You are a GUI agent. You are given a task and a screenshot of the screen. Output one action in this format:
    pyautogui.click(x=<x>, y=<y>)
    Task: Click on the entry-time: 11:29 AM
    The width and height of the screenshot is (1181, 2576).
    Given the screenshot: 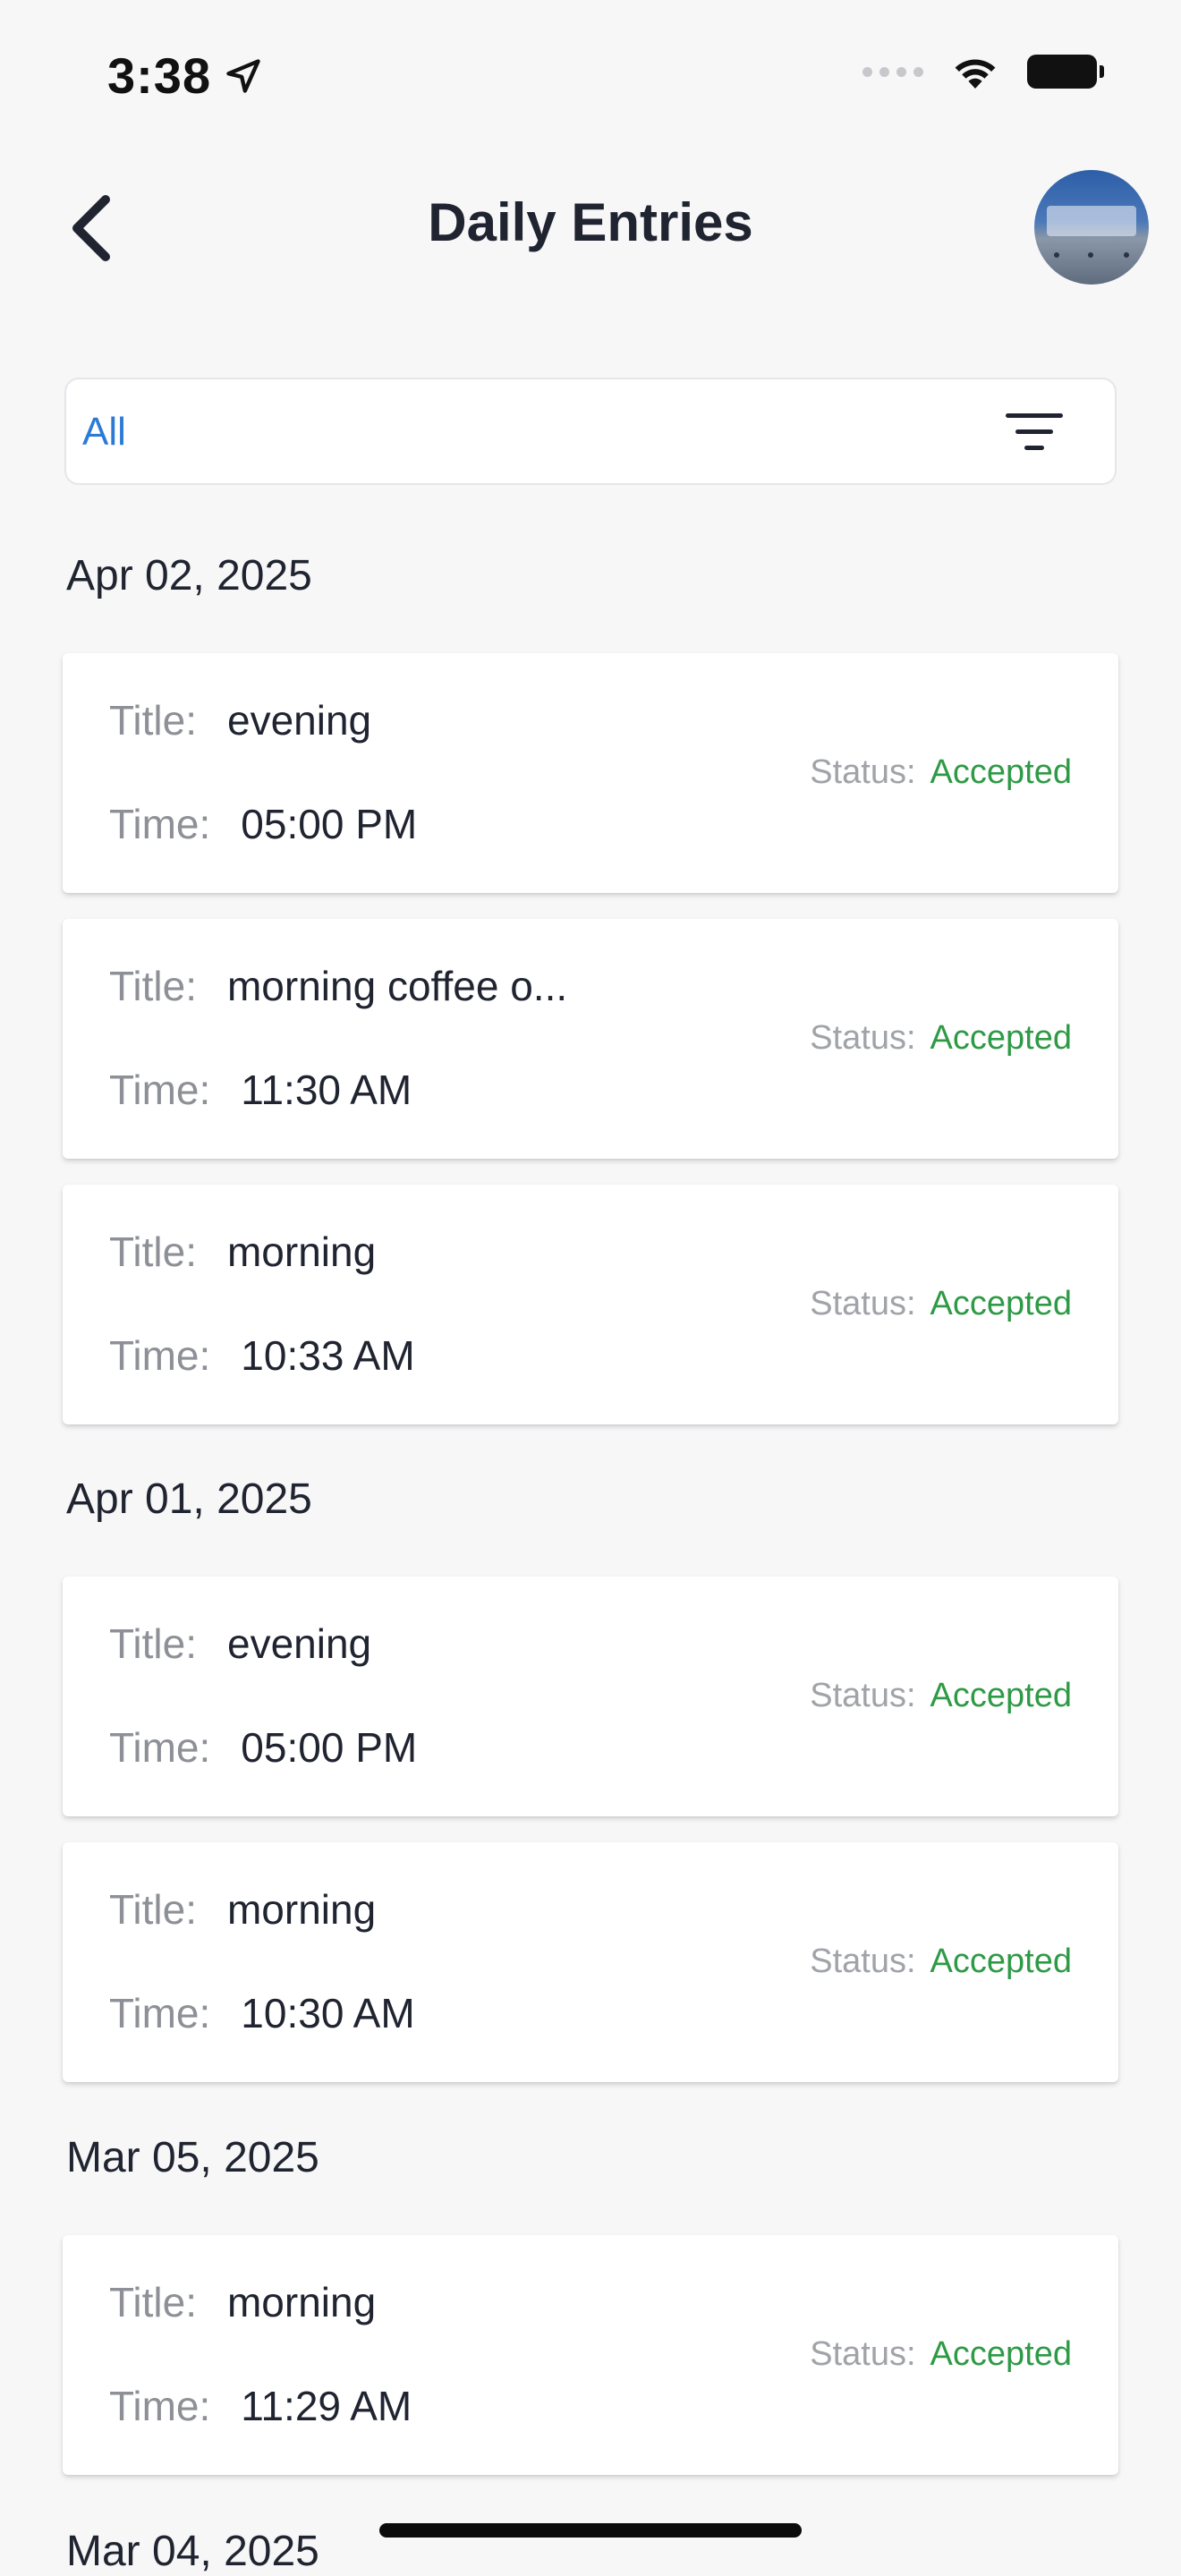 What is the action you would take?
    pyautogui.click(x=326, y=2406)
    